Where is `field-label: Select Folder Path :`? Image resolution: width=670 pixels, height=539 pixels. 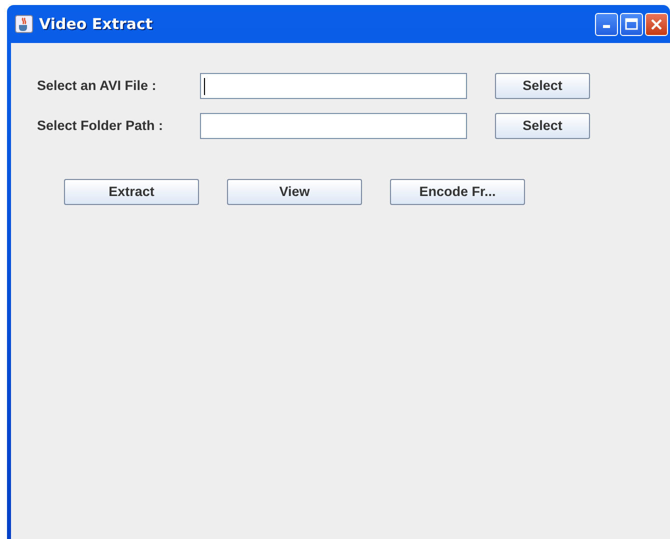
field-label: Select Folder Path : is located at coordinates (100, 125).